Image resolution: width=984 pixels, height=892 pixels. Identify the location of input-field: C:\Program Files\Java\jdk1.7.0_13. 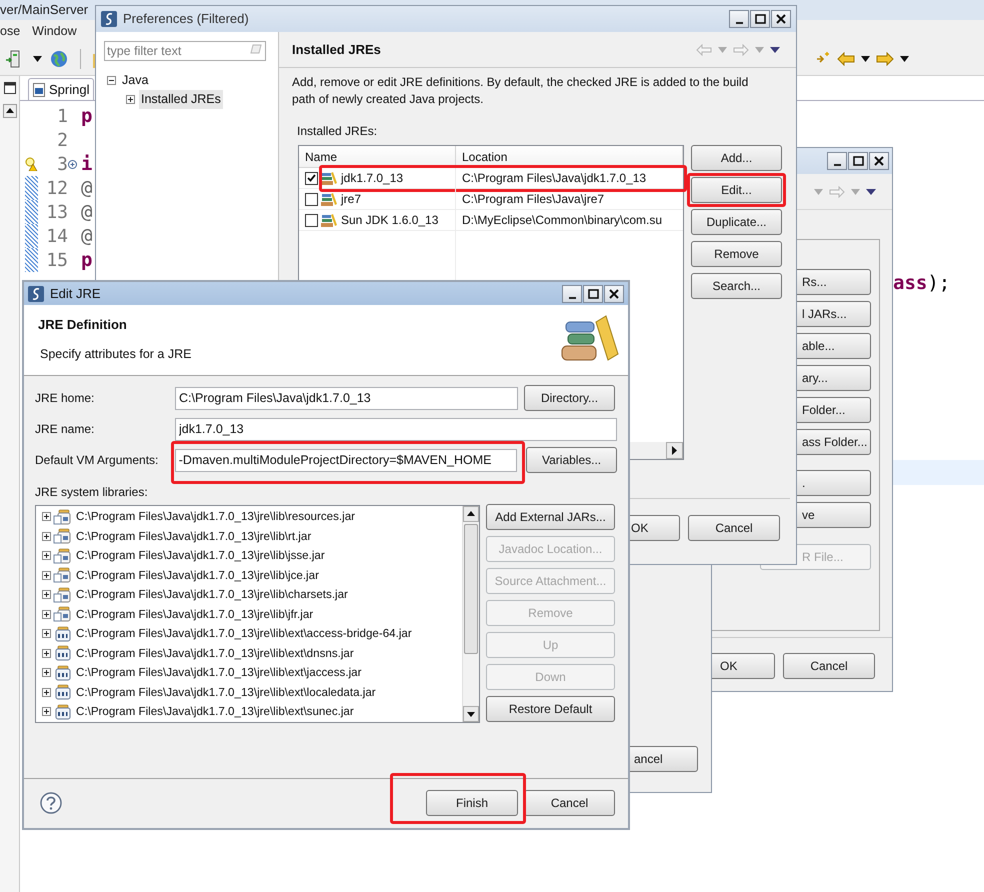
(346, 398).